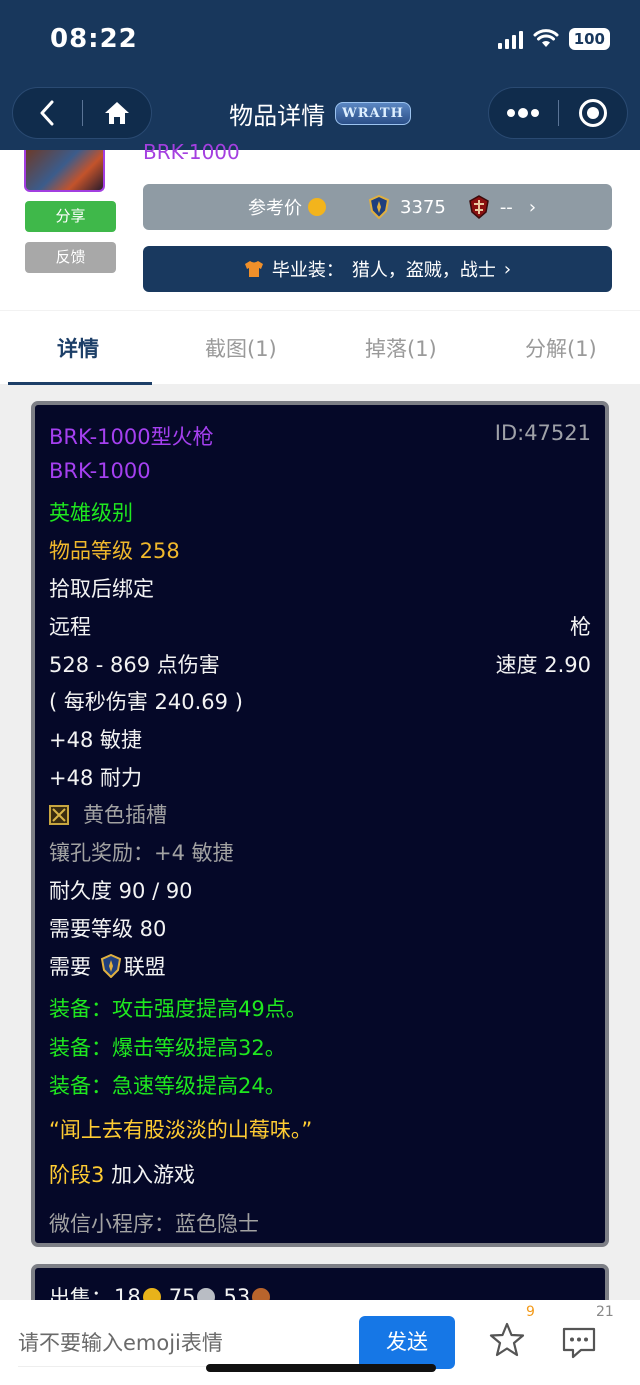 Image resolution: width=640 pixels, height=1385 pixels. I want to click on item-socket: 黄色插槽, so click(108, 814).